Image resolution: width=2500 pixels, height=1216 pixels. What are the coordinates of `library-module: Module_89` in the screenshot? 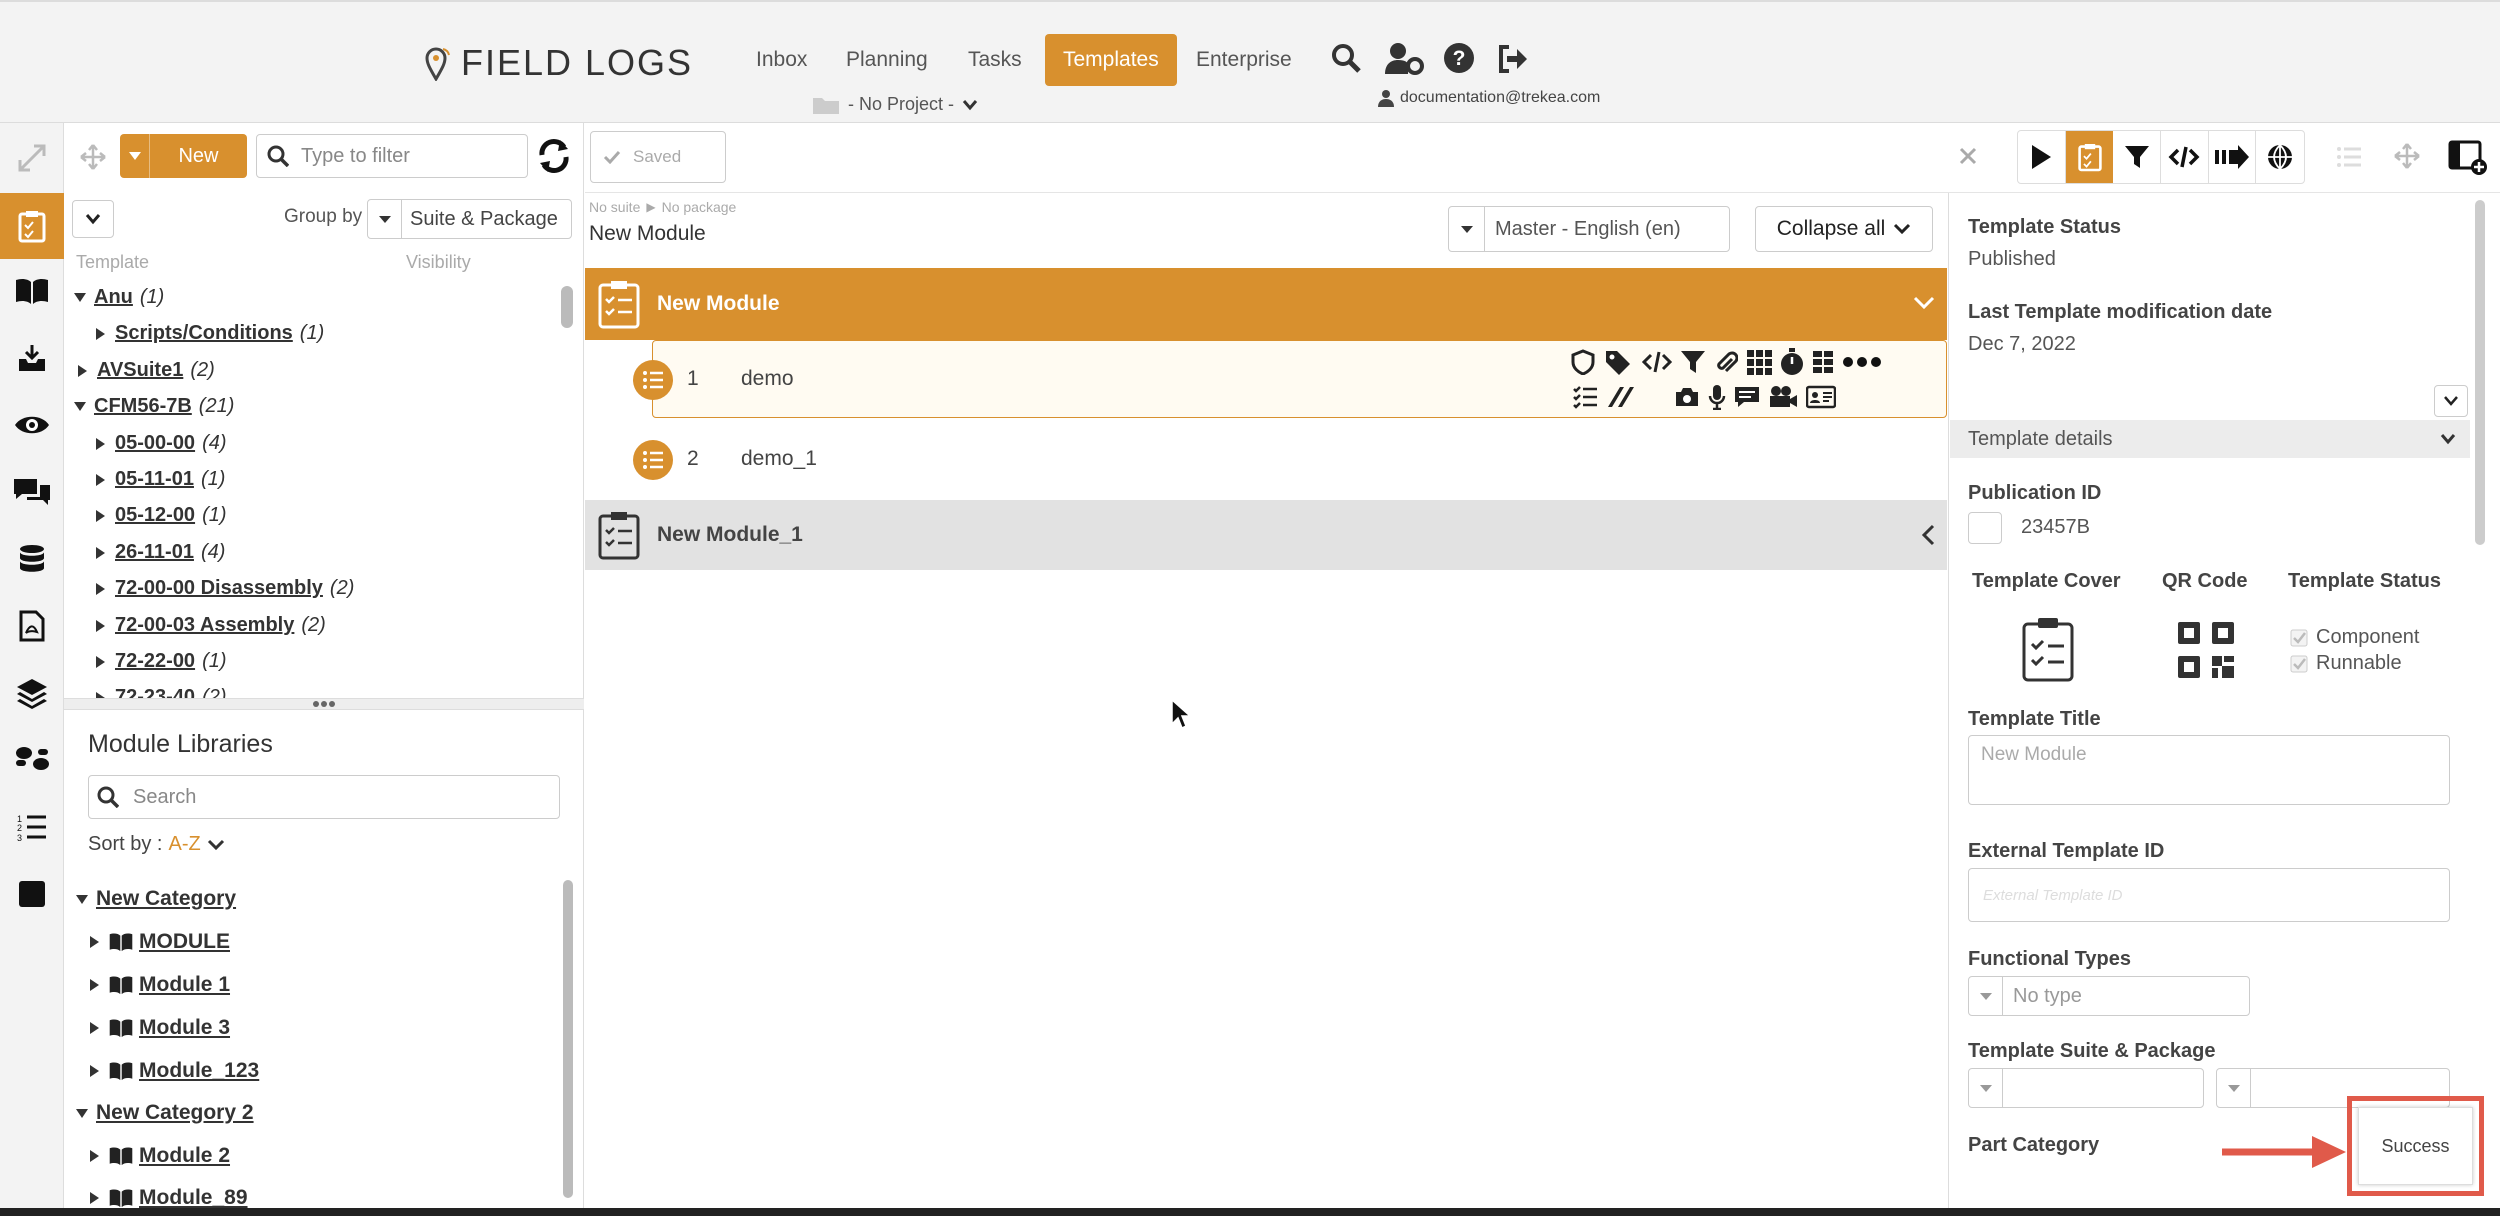 It's located at (169, 1198).